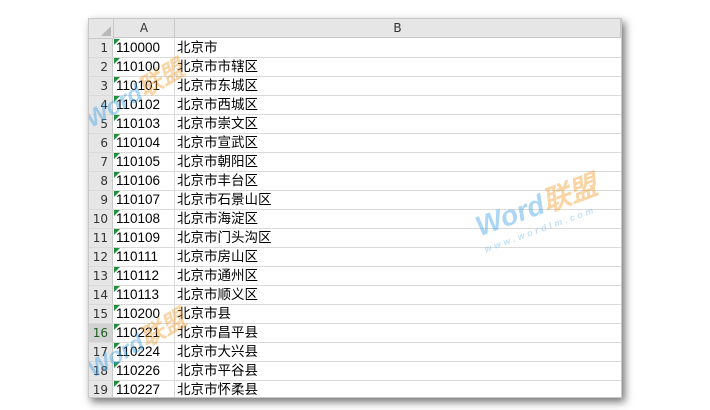  Describe the element at coordinates (104, 105) in the screenshot. I see `row-number: 4` at that location.